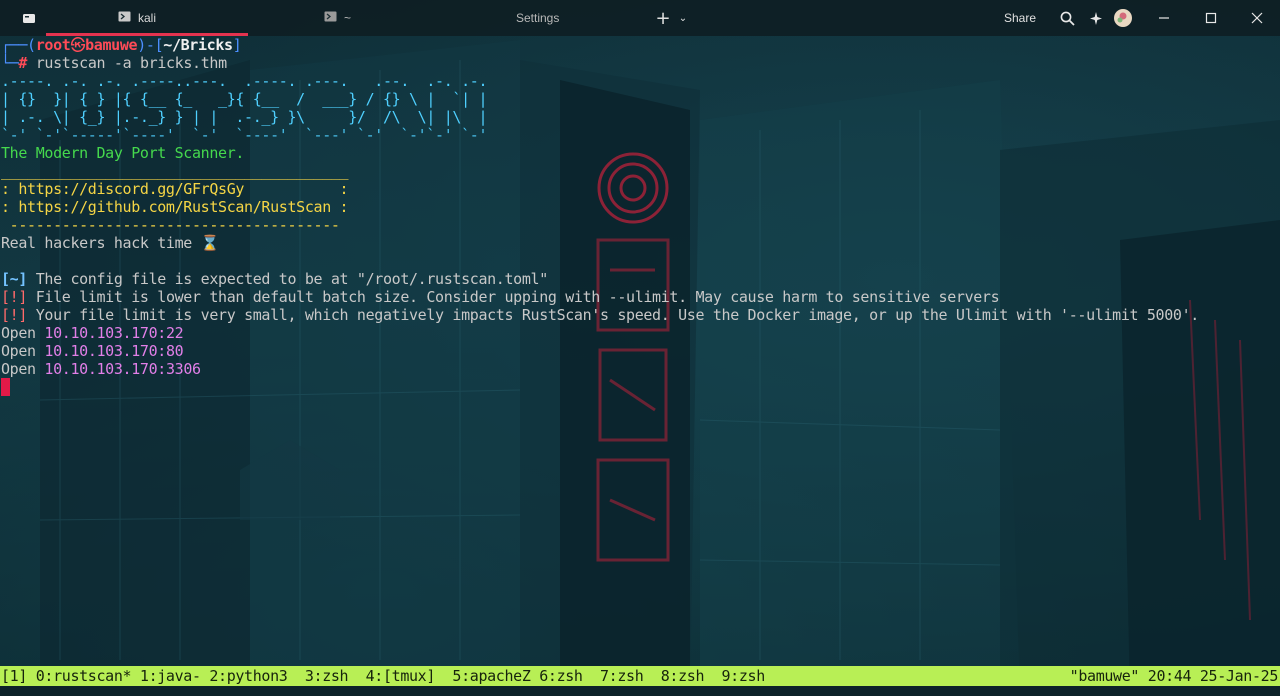 The width and height of the screenshot is (1280, 696). Describe the element at coordinates (1020, 18) in the screenshot. I see `share-button: Share` at that location.